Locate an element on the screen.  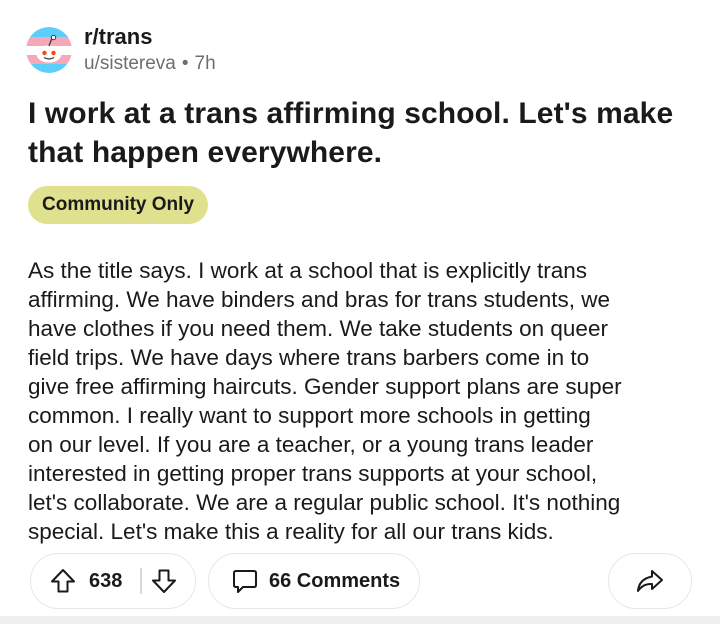
post-meta: r/trans u/sistereva • 7h is located at coordinates (150, 50).